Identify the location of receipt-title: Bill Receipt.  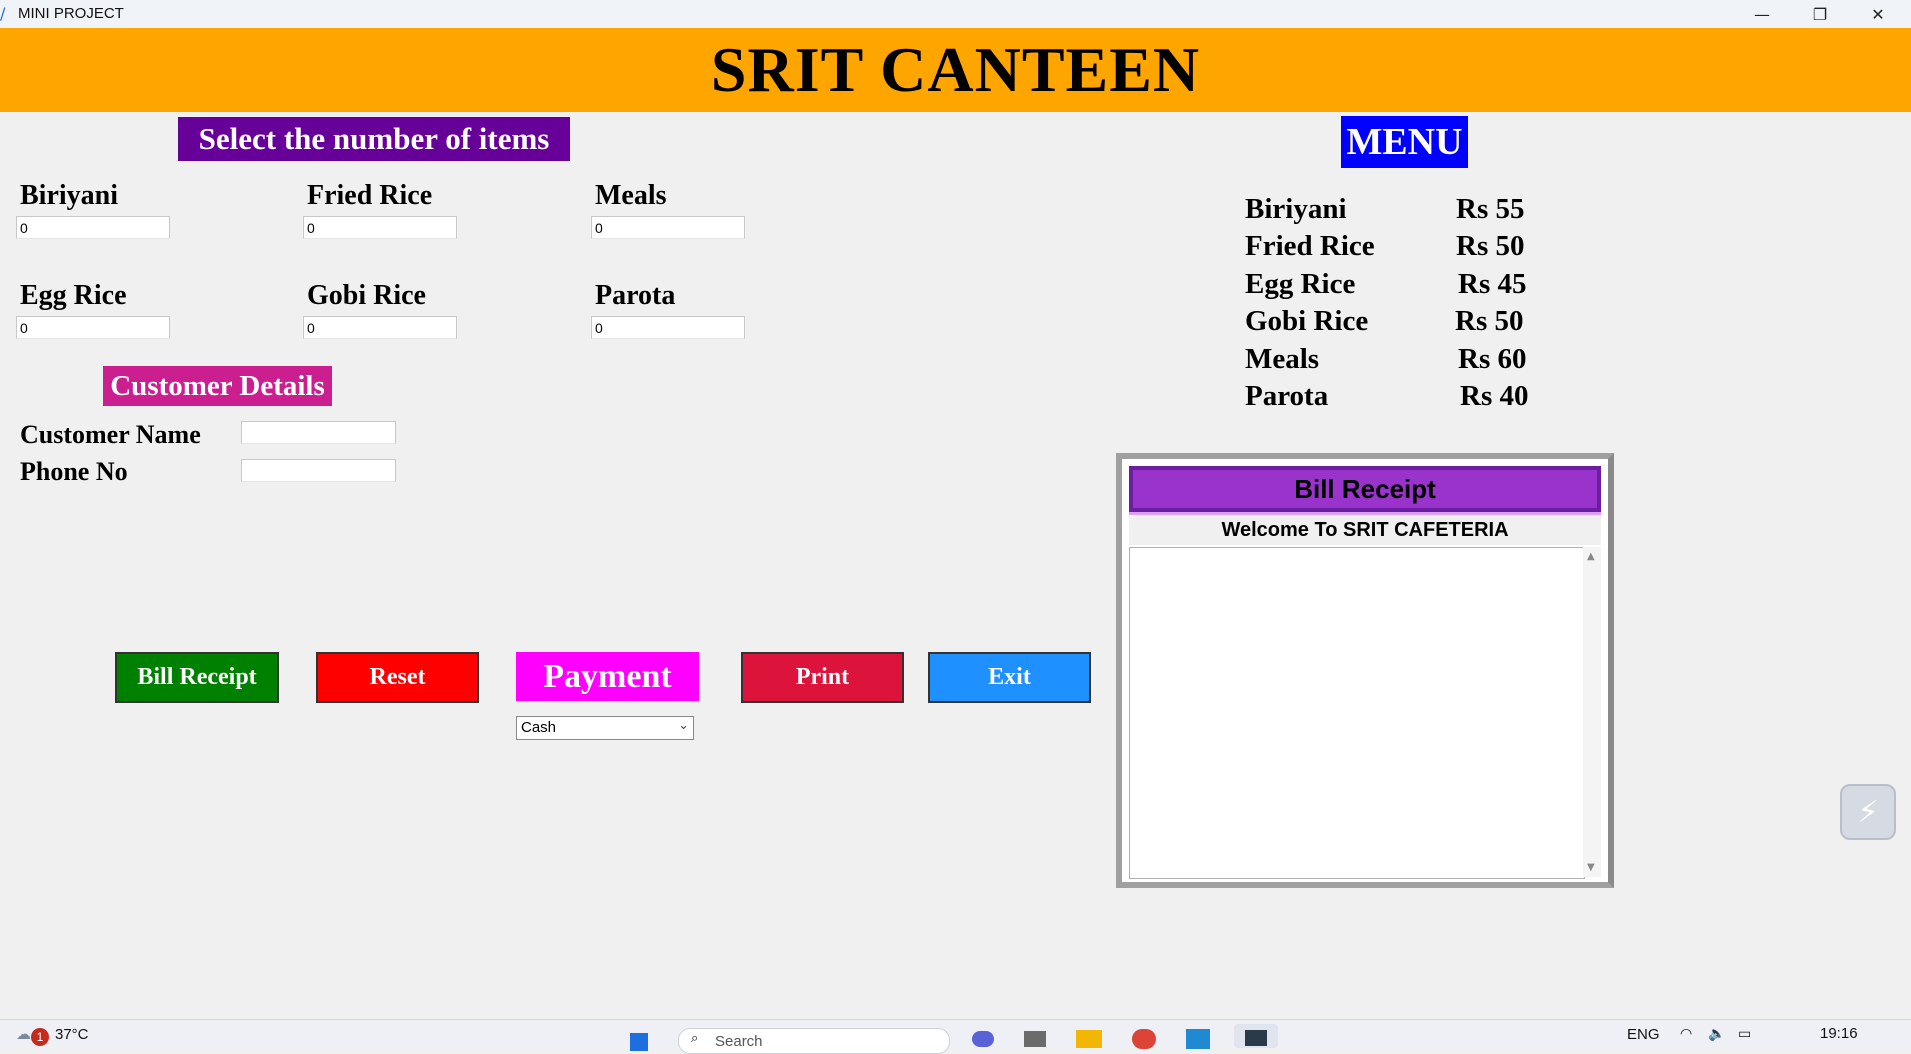
(1365, 489).